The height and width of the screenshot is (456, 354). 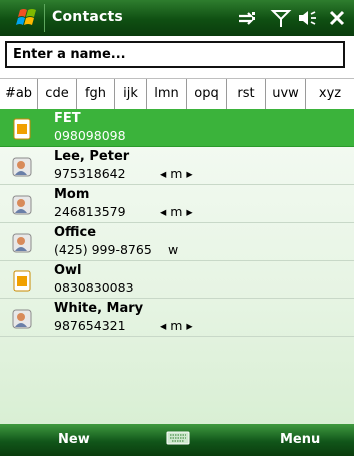 What do you see at coordinates (75, 232) in the screenshot?
I see `contact-name: Office` at bounding box center [75, 232].